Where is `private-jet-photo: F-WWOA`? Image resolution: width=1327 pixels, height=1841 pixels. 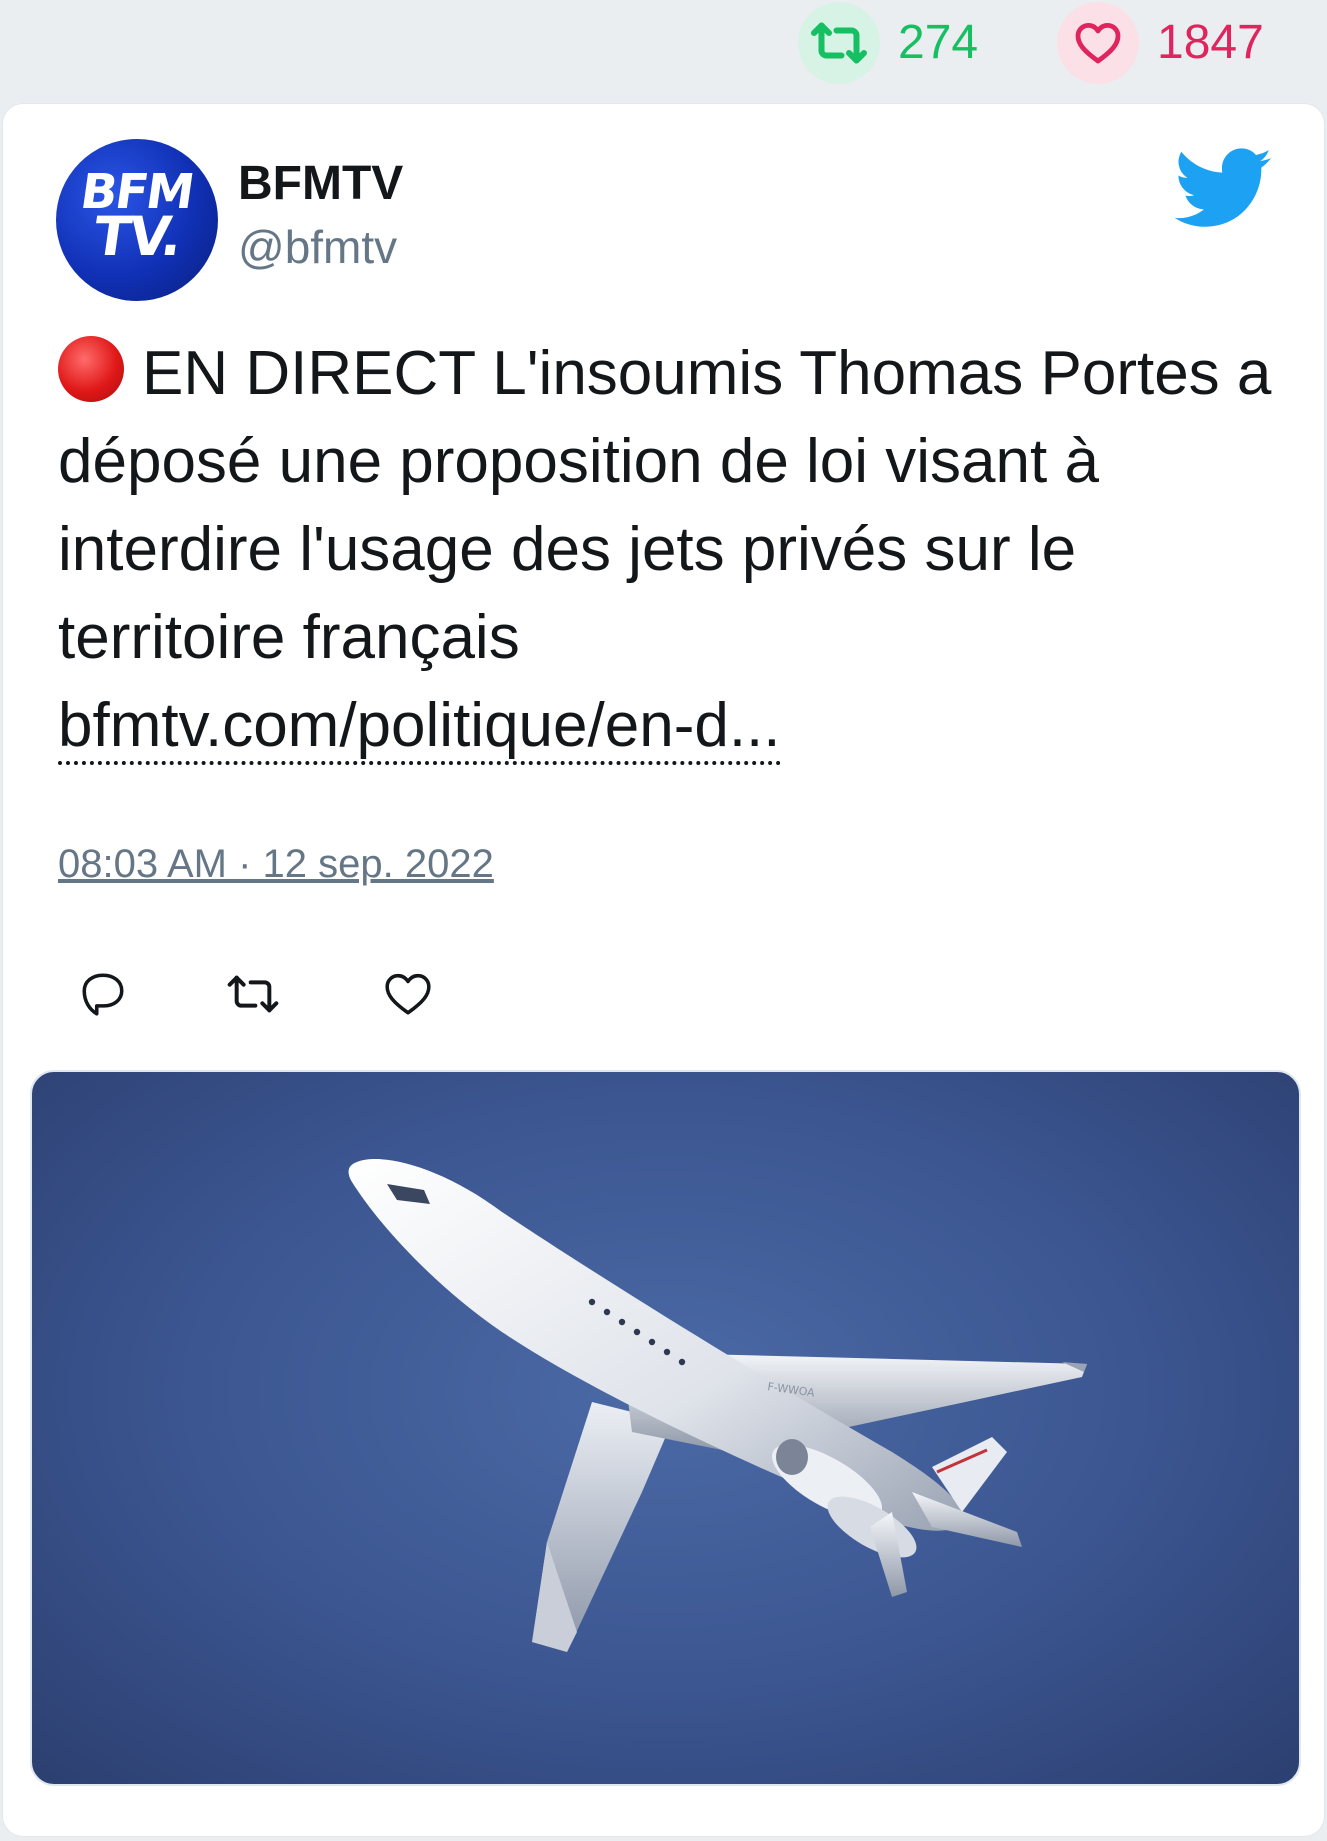 private-jet-photo: F-WWOA is located at coordinates (717, 1405).